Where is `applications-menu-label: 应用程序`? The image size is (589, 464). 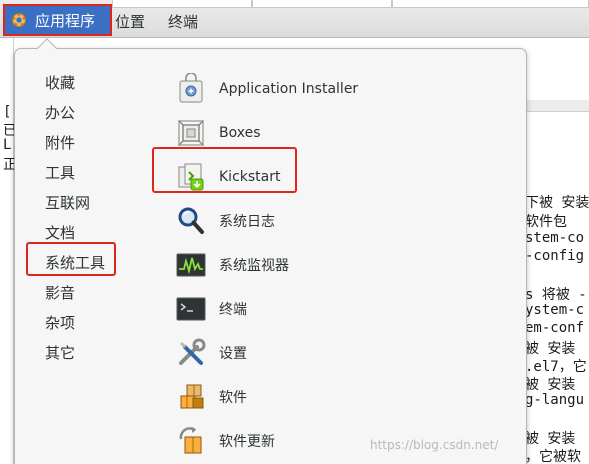
applications-menu-label: 应用程序 is located at coordinates (65, 20).